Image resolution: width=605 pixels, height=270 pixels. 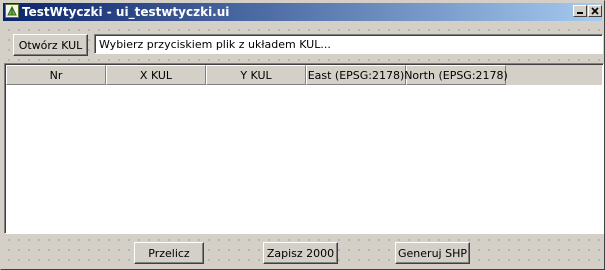 I want to click on column-header-x-kul: X KUL, so click(x=156, y=75).